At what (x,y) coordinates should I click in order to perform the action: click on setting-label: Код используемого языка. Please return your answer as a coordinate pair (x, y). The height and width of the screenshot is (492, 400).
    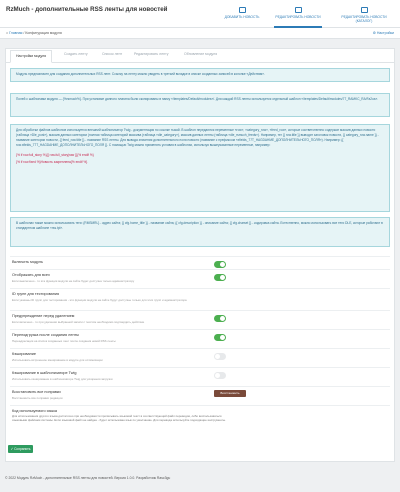
    Looking at the image, I should click on (35, 411).